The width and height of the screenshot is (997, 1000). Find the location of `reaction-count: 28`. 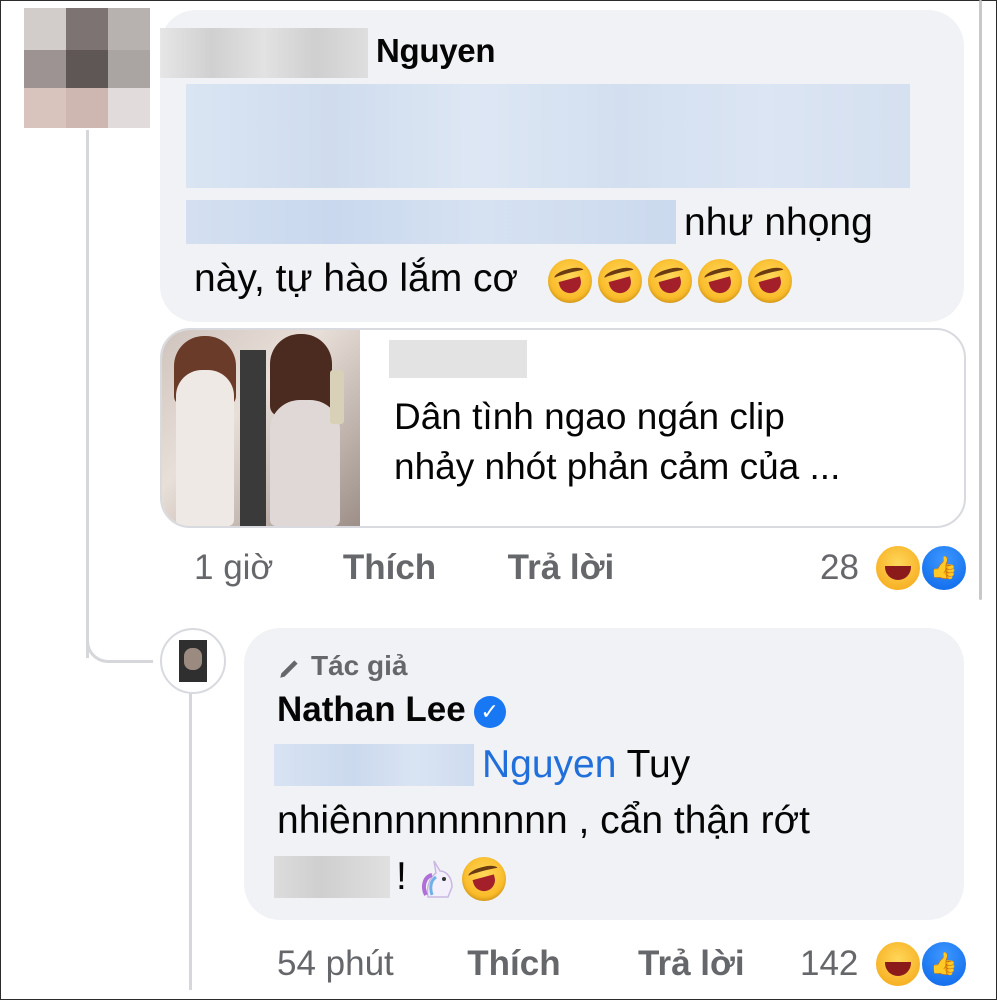

reaction-count: 28 is located at coordinates (839, 568).